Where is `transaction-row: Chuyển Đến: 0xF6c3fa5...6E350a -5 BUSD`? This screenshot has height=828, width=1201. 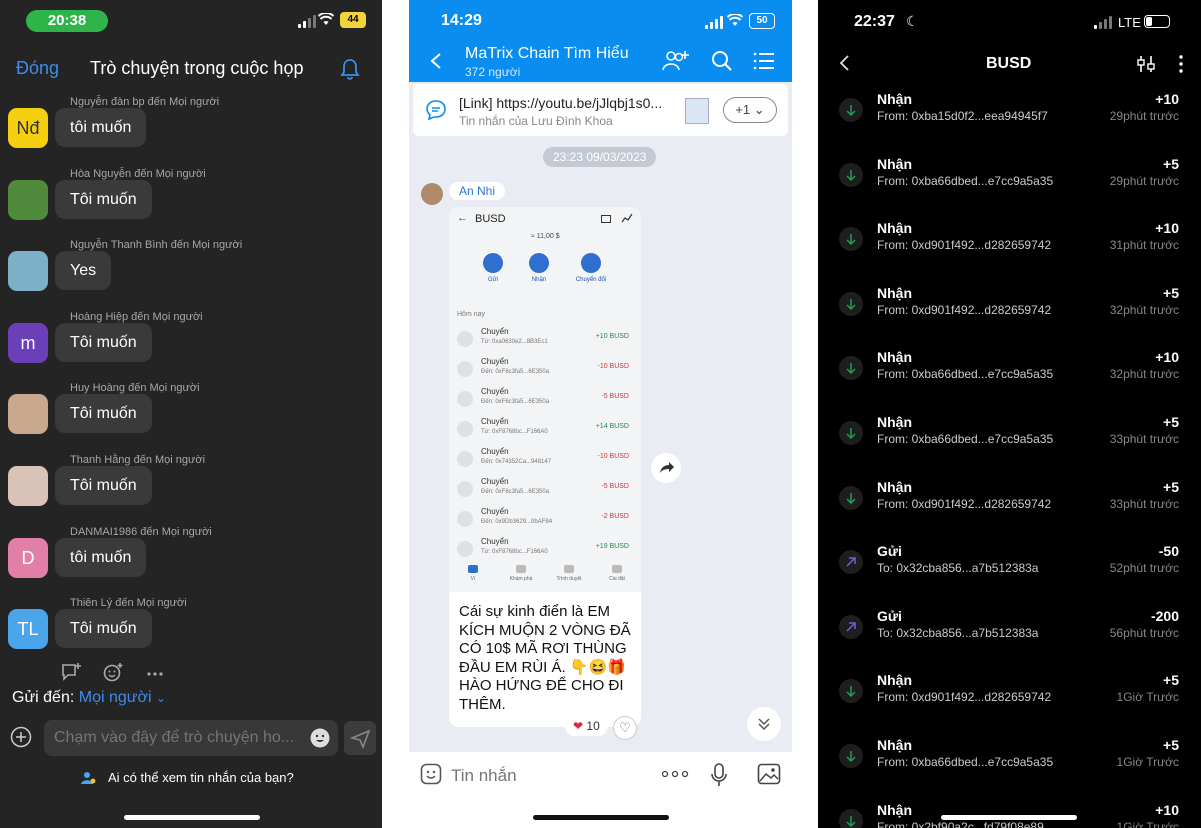 transaction-row: Chuyển Đến: 0xF6c3fa5...6E350a -5 BUSD is located at coordinates (545, 399).